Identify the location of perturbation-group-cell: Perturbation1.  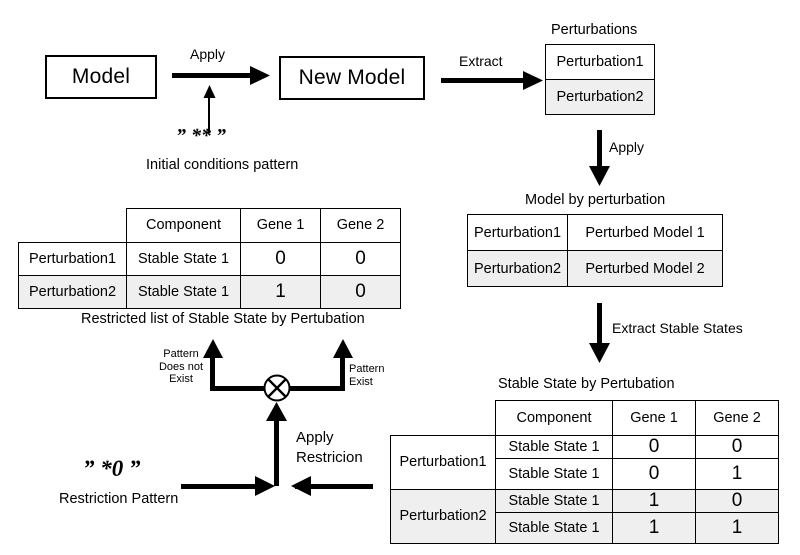
(443, 462).